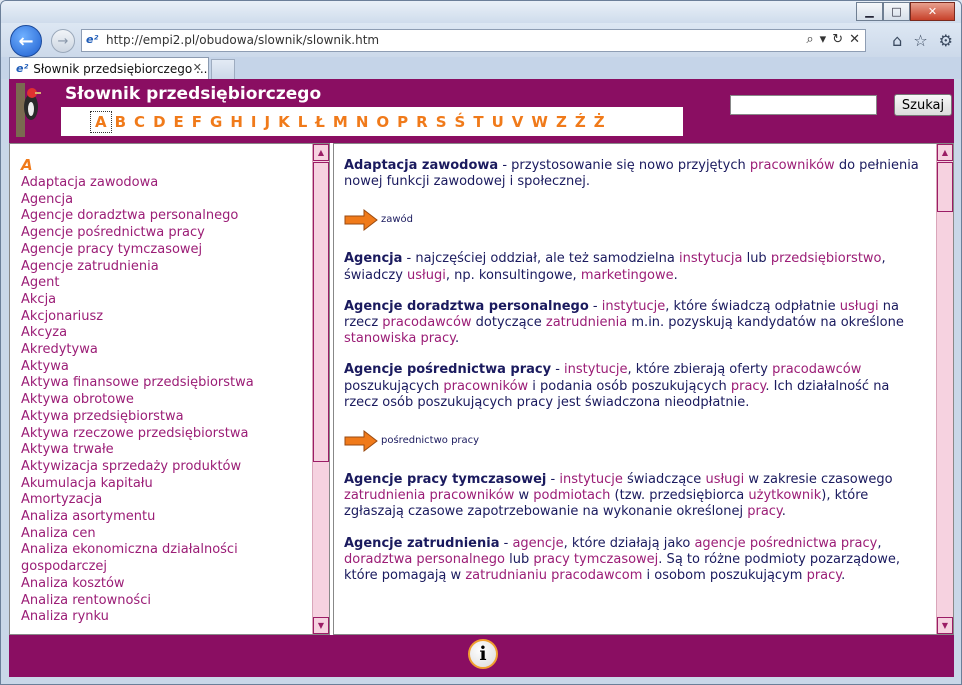  I want to click on definition-link: pracodawcom, so click(596, 575).